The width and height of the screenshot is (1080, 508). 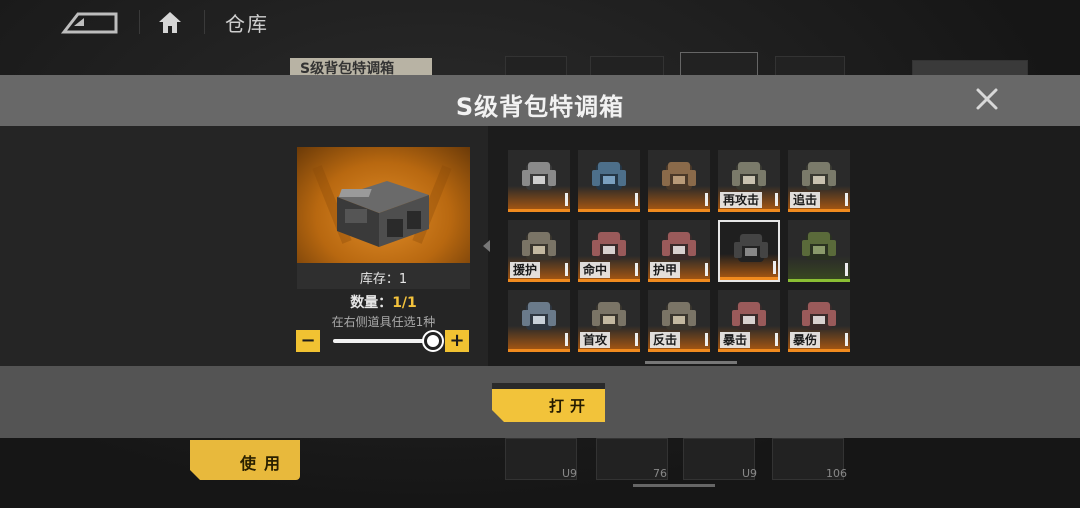 I want to click on top-bar: 仓库, so click(x=540, y=22).